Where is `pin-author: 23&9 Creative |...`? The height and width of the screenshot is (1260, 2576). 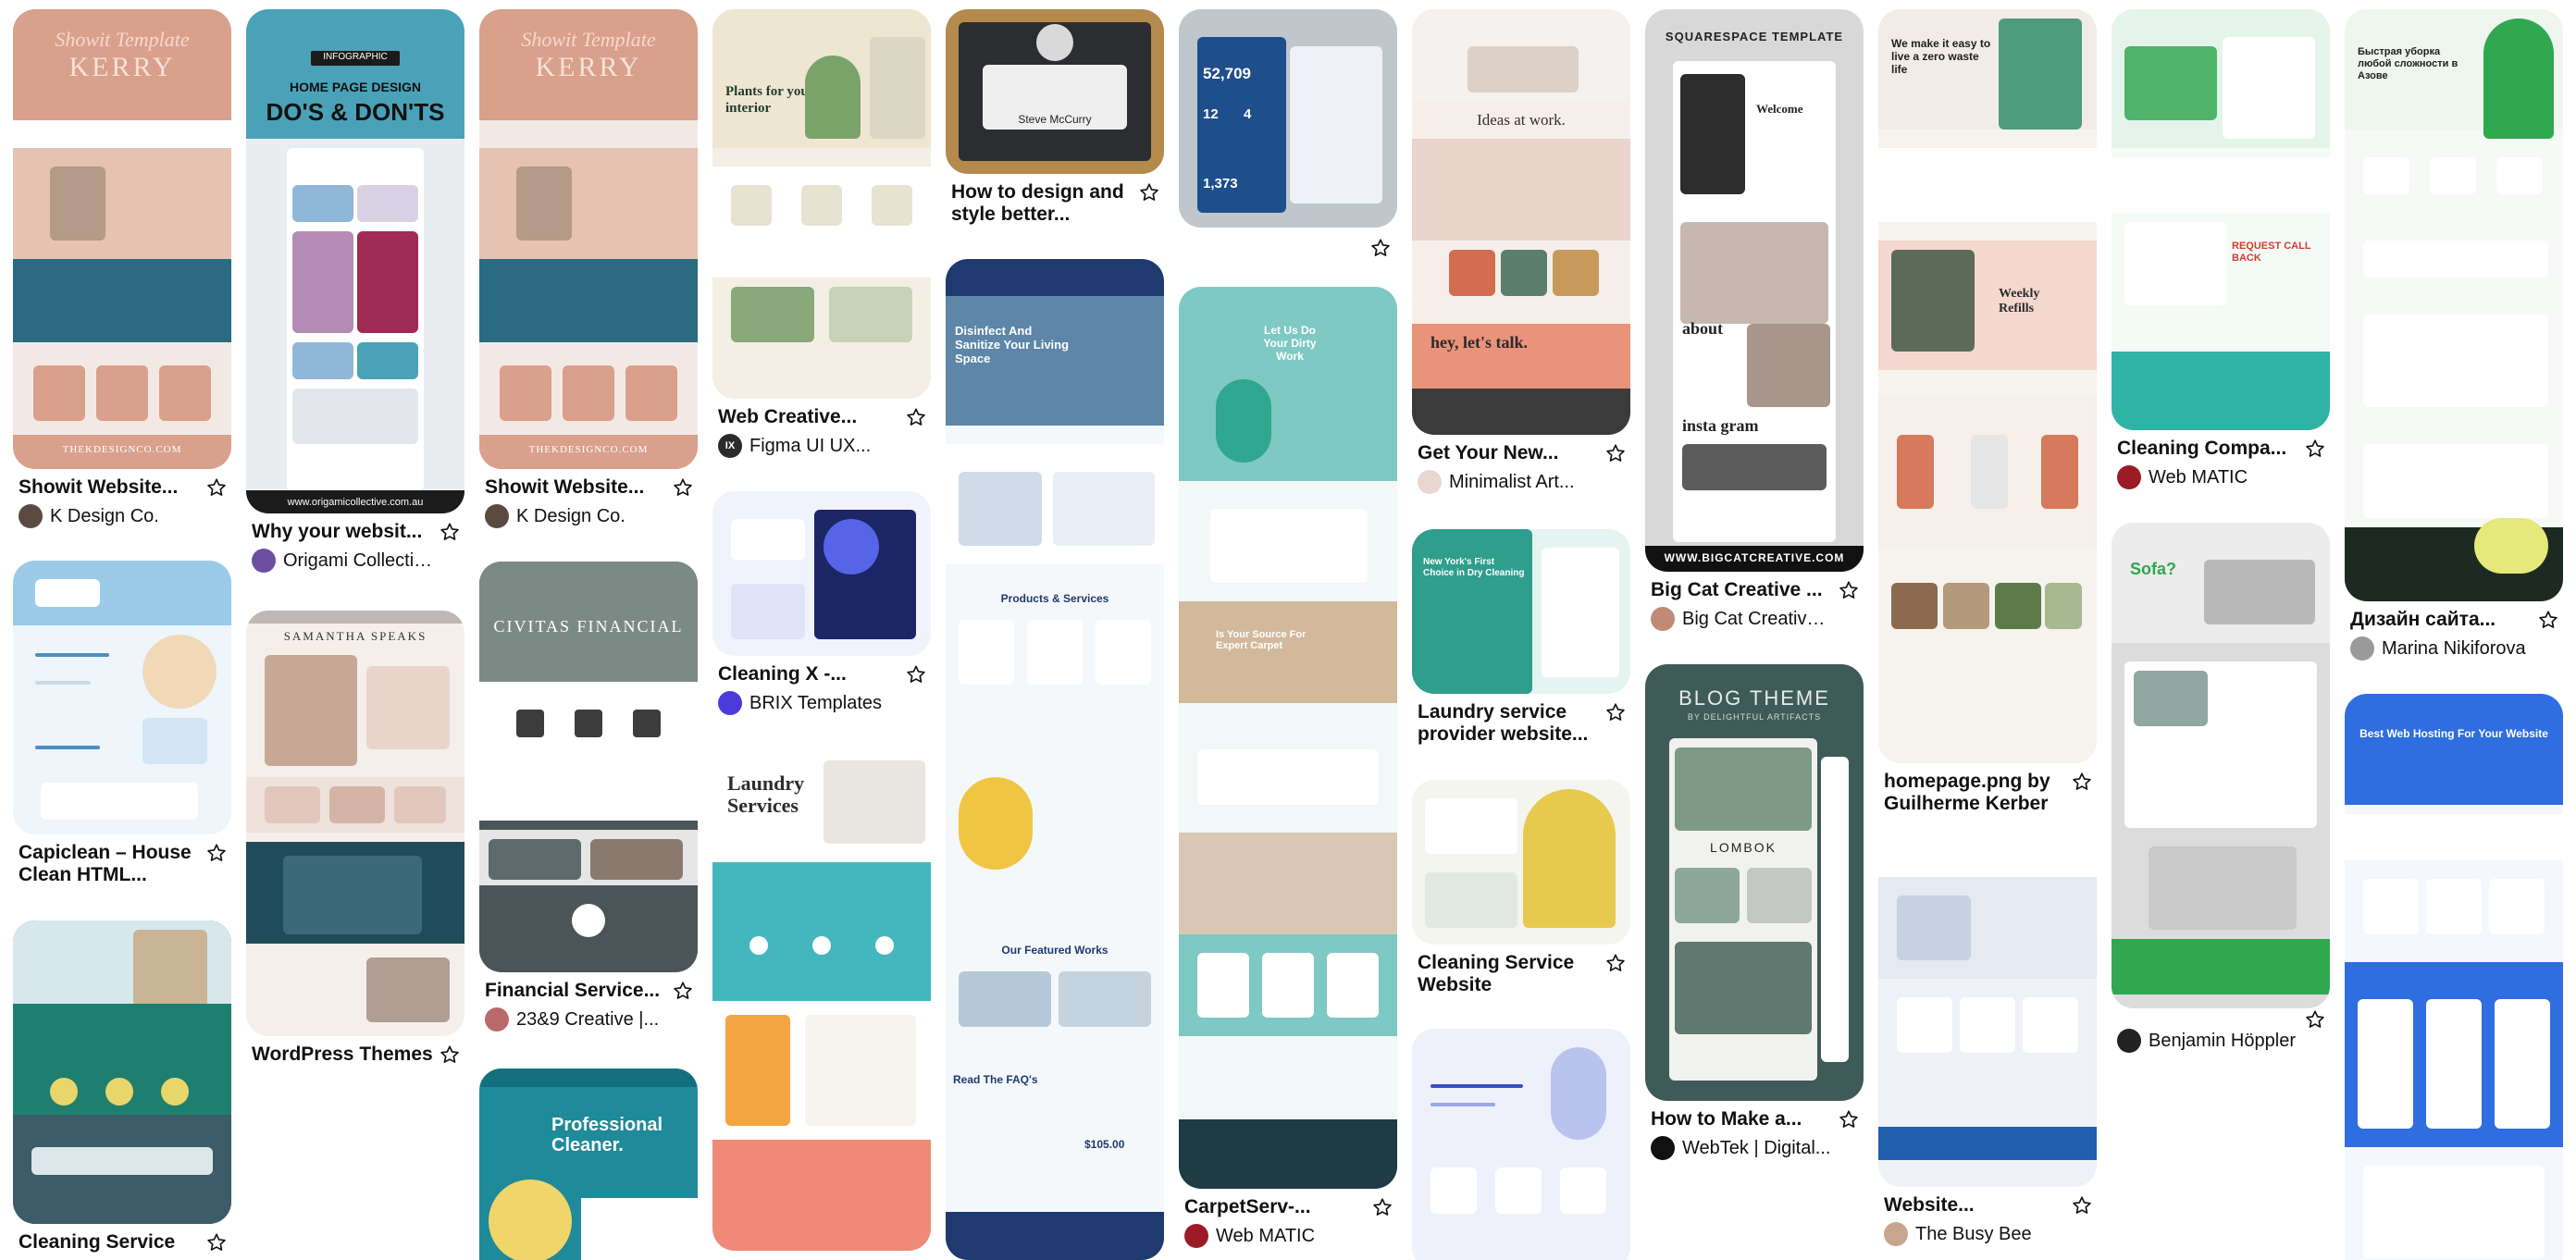 pin-author: 23&9 Creative |... is located at coordinates (575, 1019).